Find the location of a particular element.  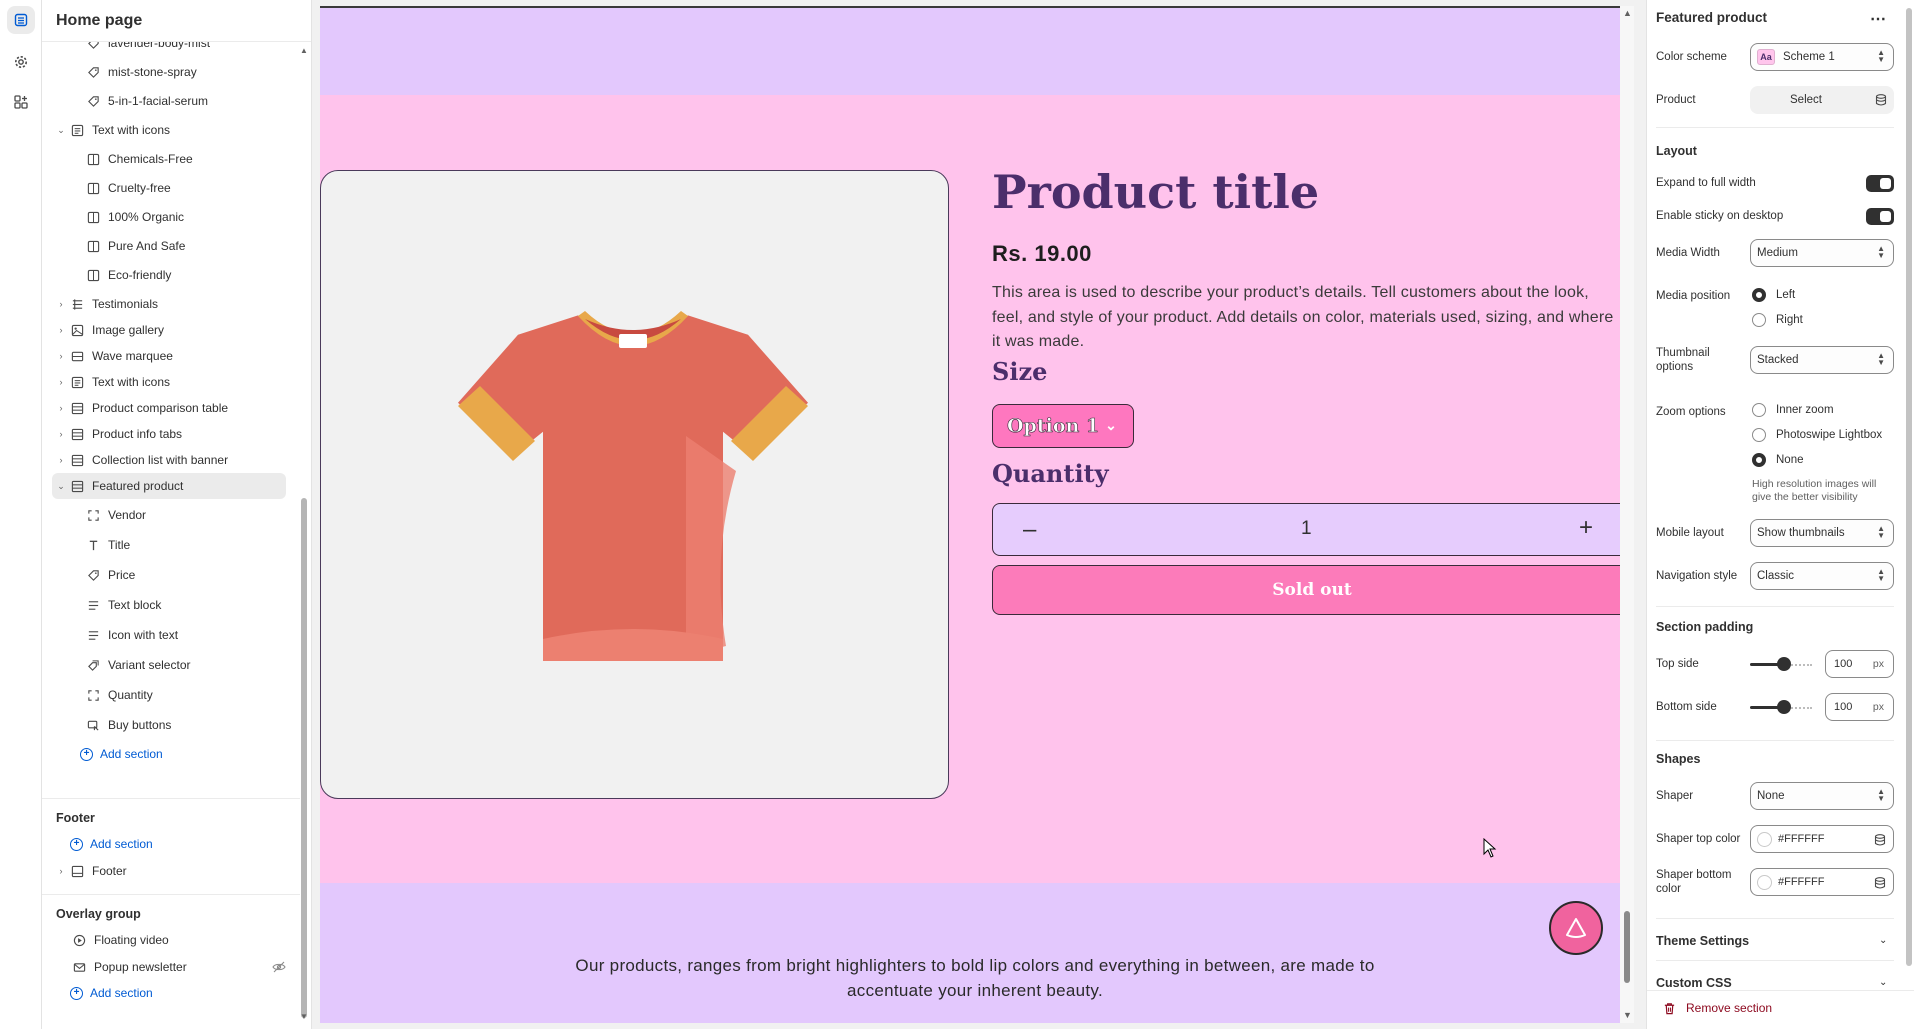

theme-settings-toggle: Theme Settings is located at coordinates (1702, 941).